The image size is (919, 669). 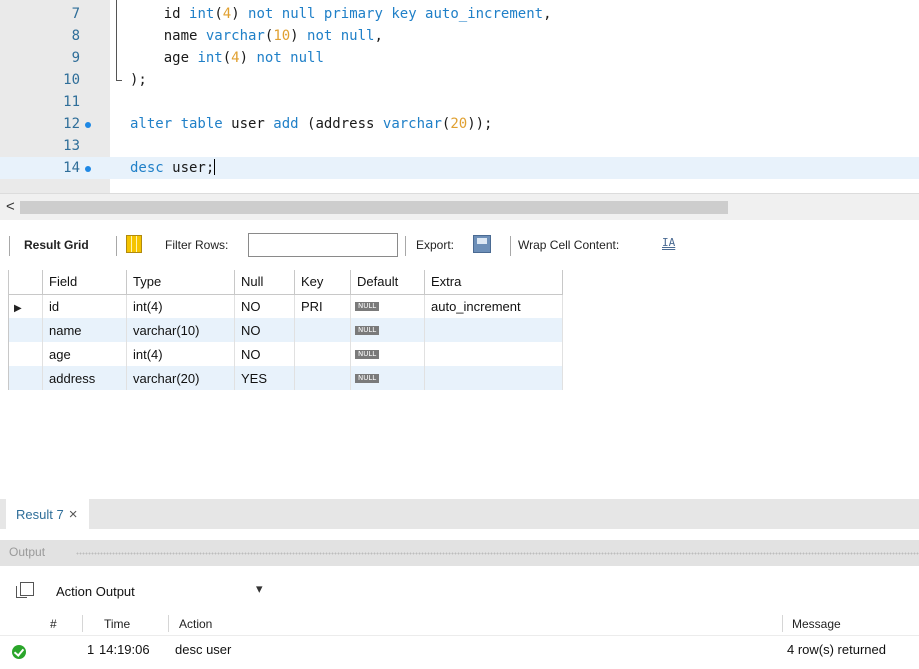 I want to click on table-row: name varchar(10) NO NULL, so click(x=285, y=330).